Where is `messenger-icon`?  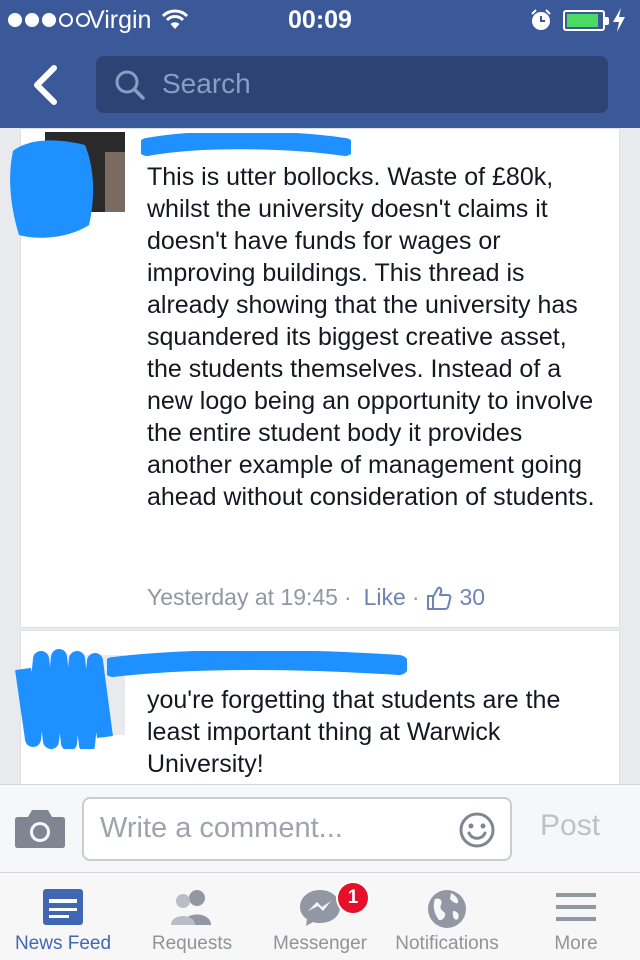 messenger-icon is located at coordinates (320, 908).